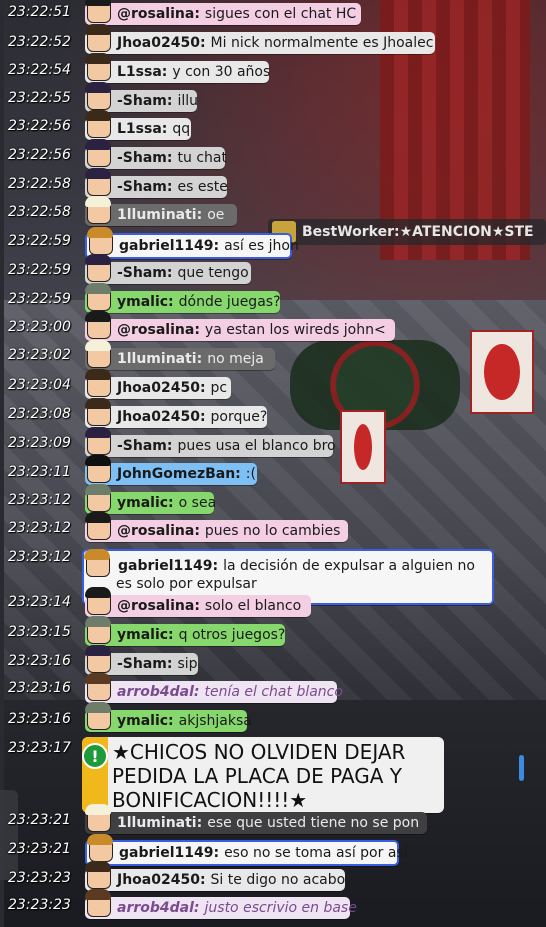  I want to click on chat-bubble: ymalic: dónde juegas?, so click(183, 298).